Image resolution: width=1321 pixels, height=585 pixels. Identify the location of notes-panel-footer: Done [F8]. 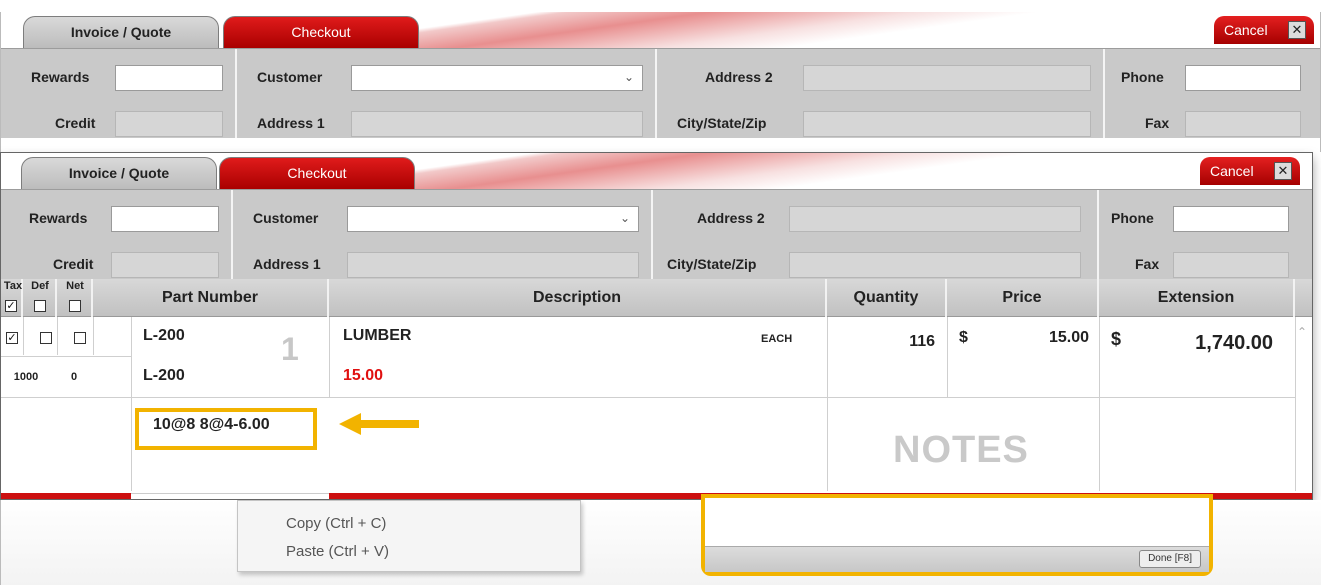
(957, 559).